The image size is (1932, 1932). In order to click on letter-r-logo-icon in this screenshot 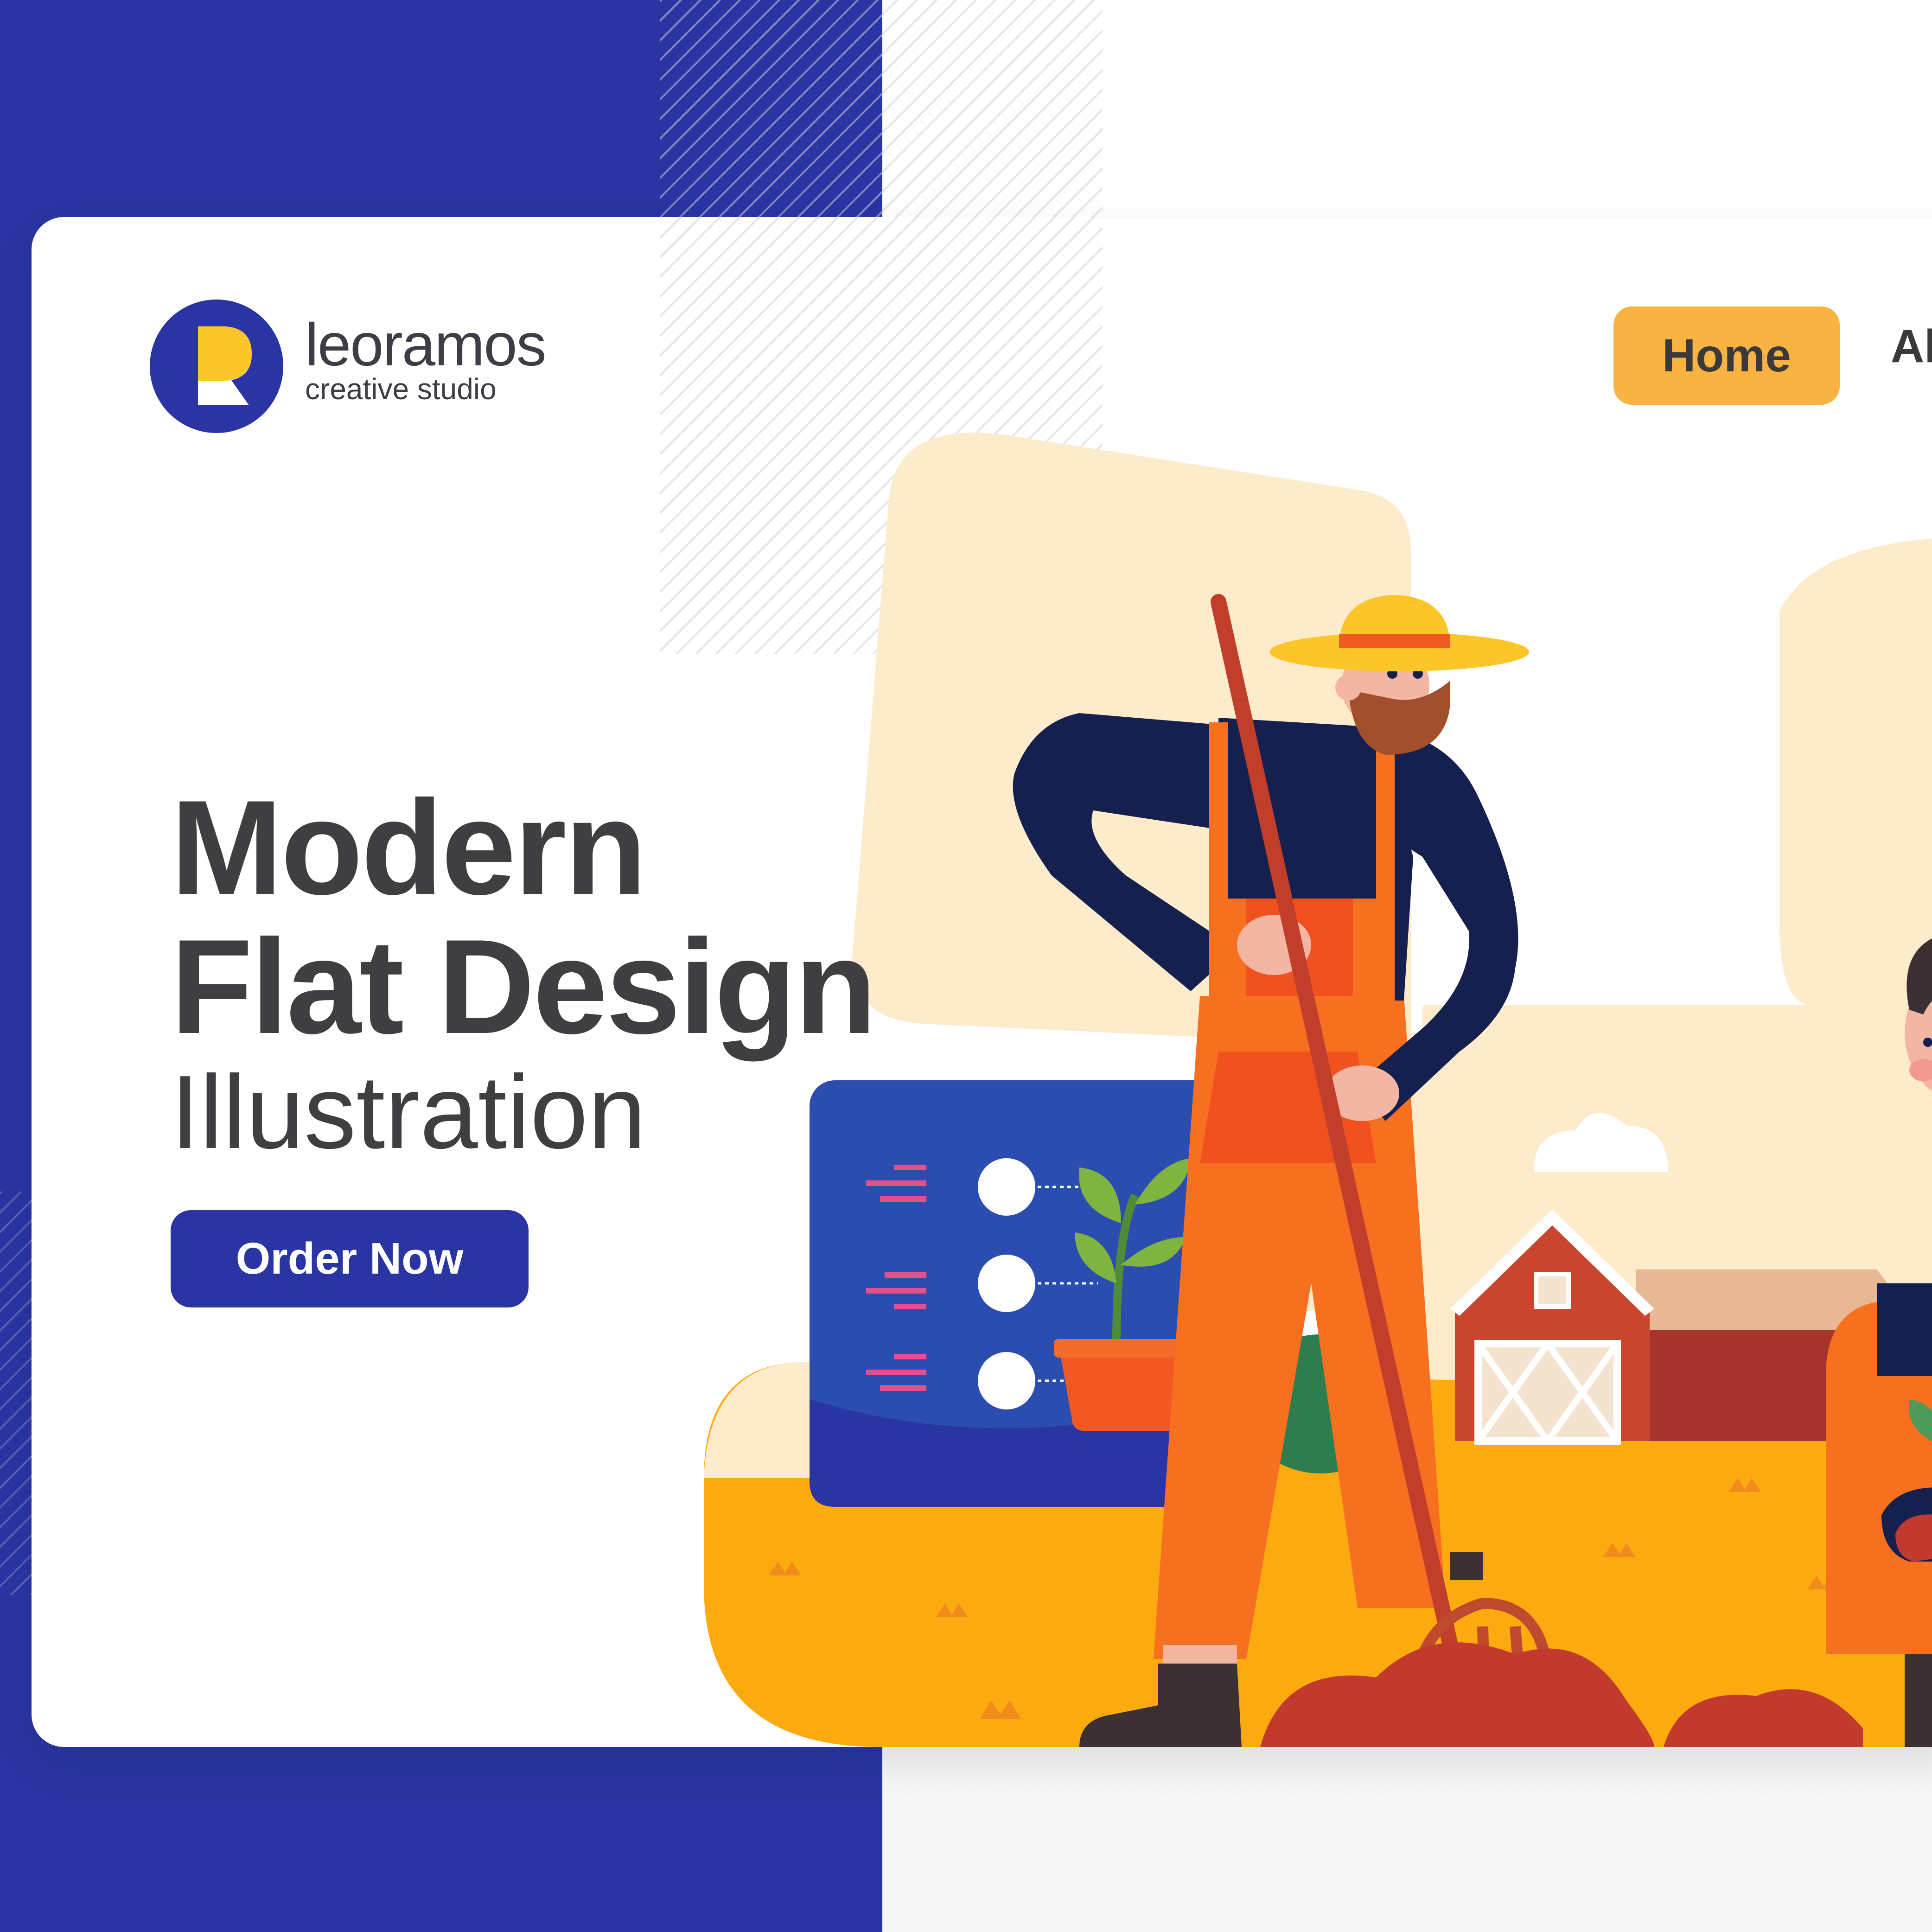, I will do `click(217, 366)`.